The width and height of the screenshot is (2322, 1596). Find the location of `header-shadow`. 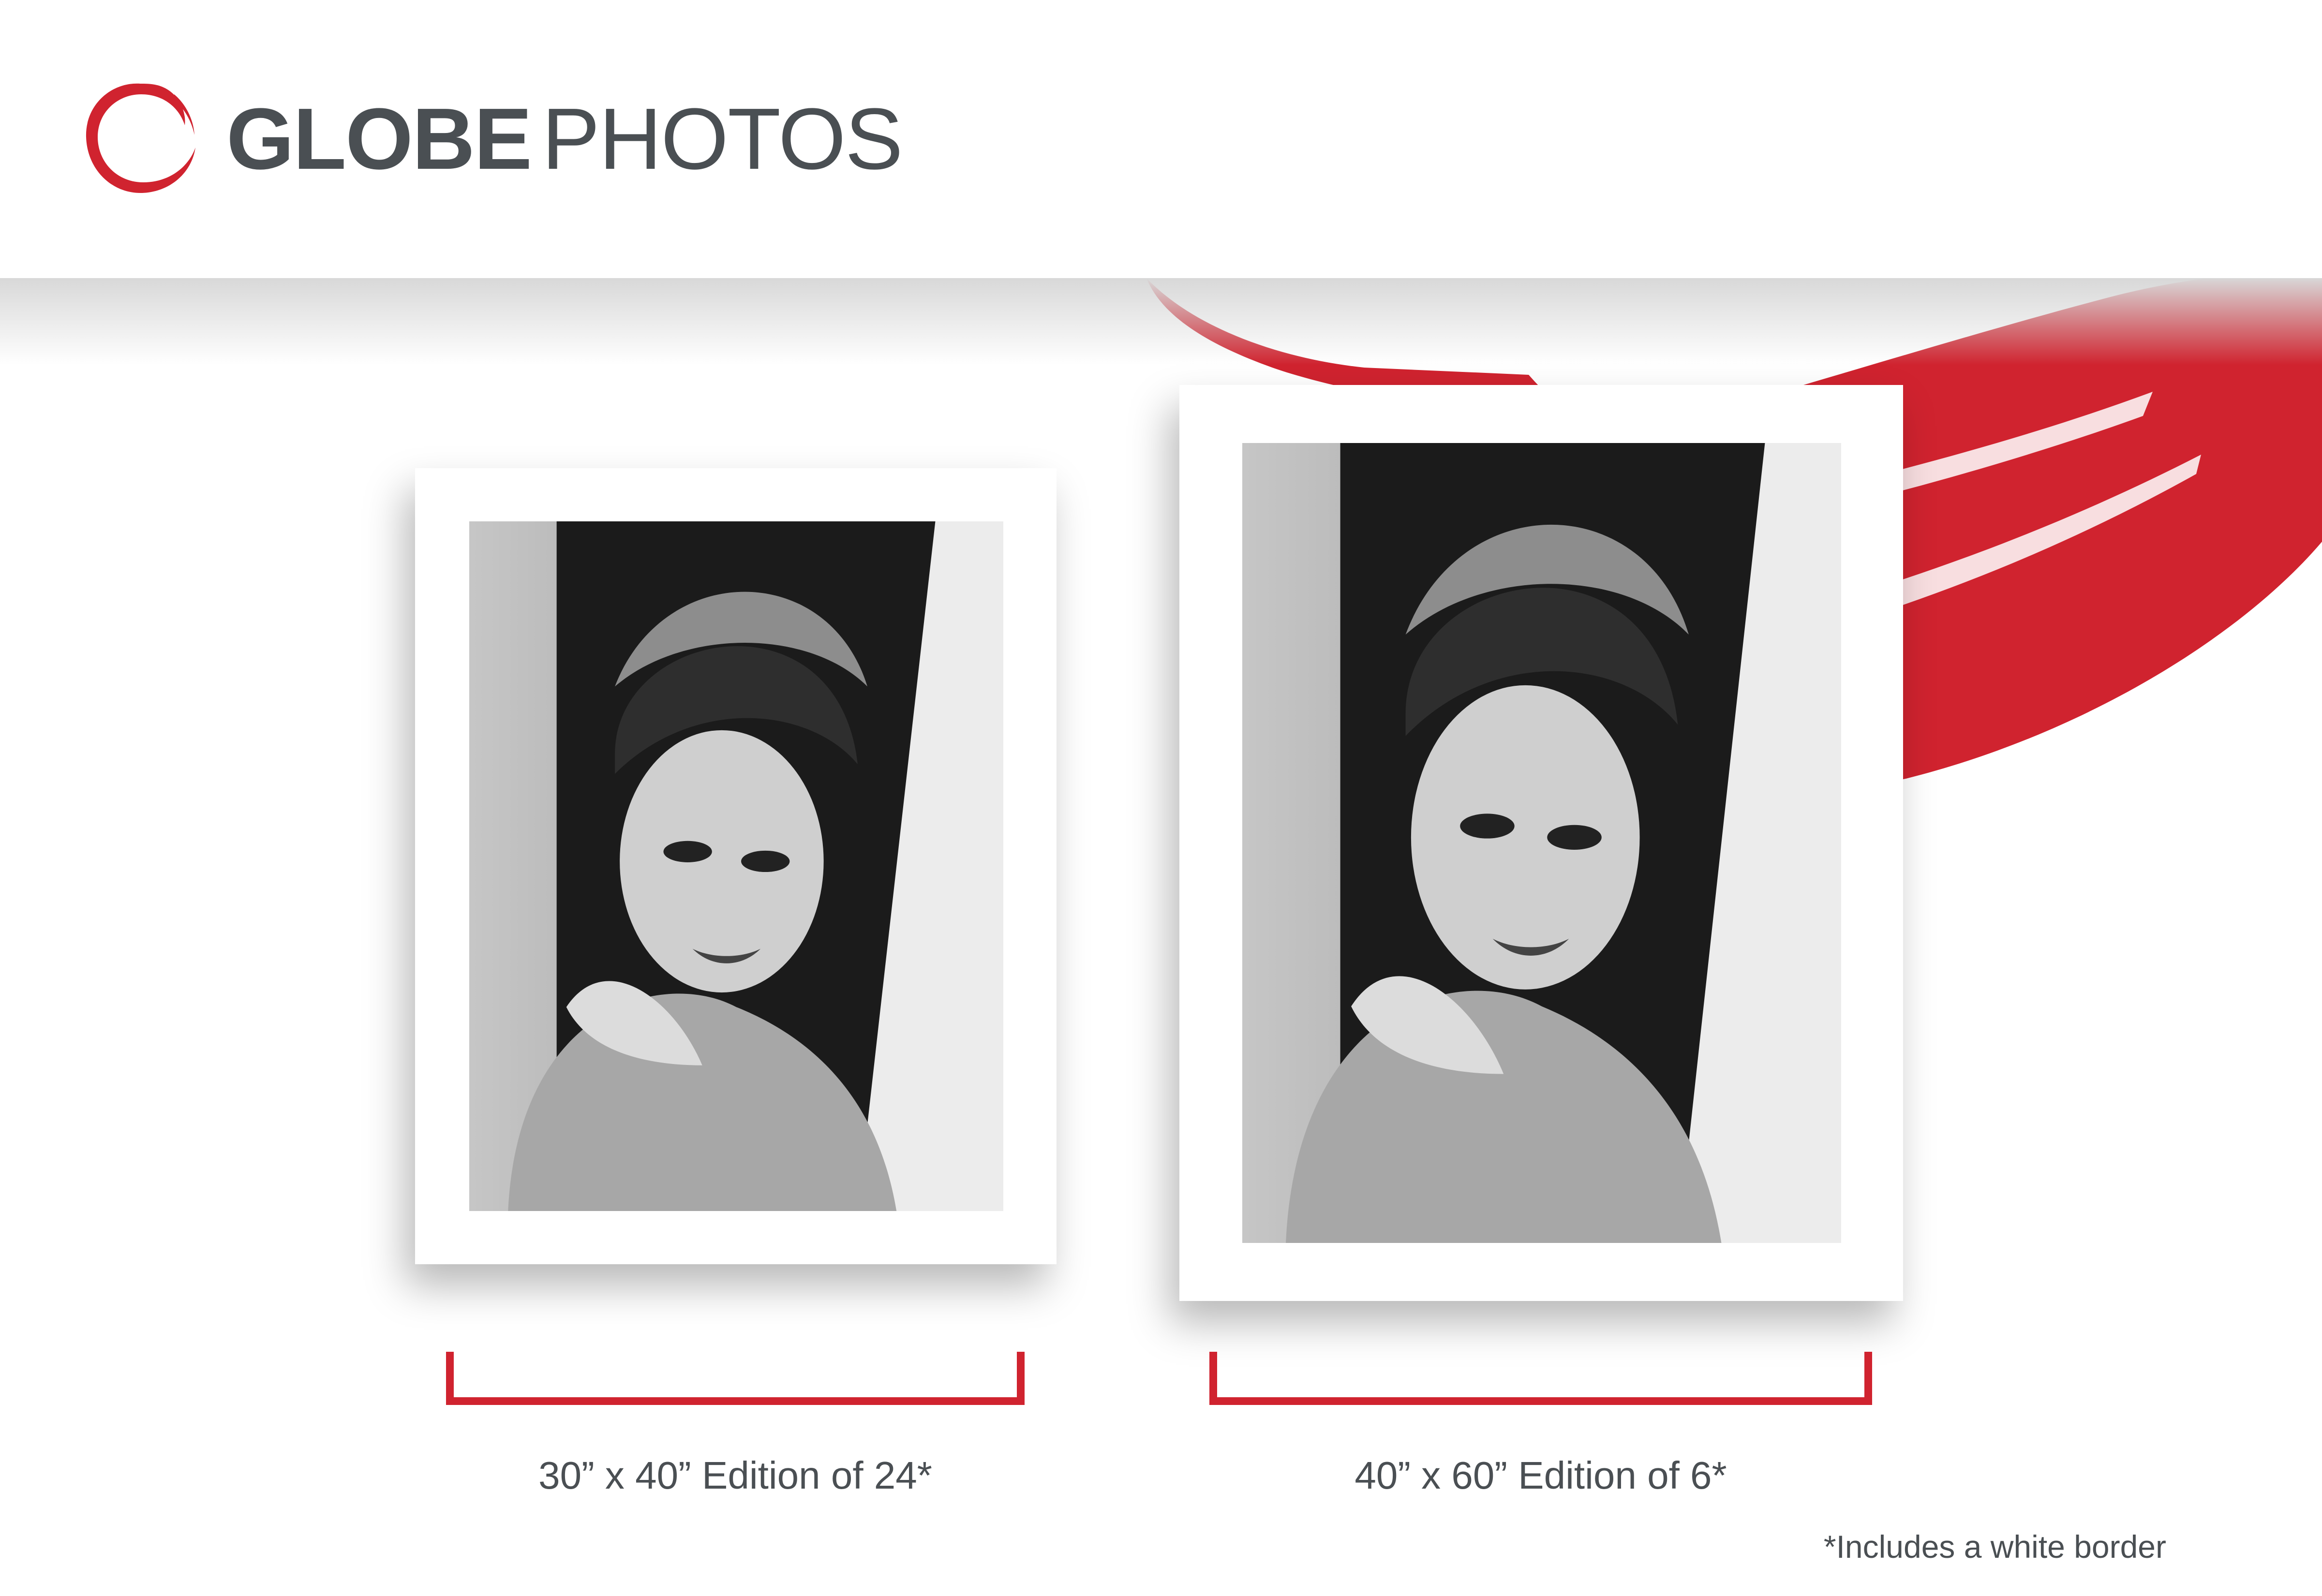

header-shadow is located at coordinates (1161, 321).